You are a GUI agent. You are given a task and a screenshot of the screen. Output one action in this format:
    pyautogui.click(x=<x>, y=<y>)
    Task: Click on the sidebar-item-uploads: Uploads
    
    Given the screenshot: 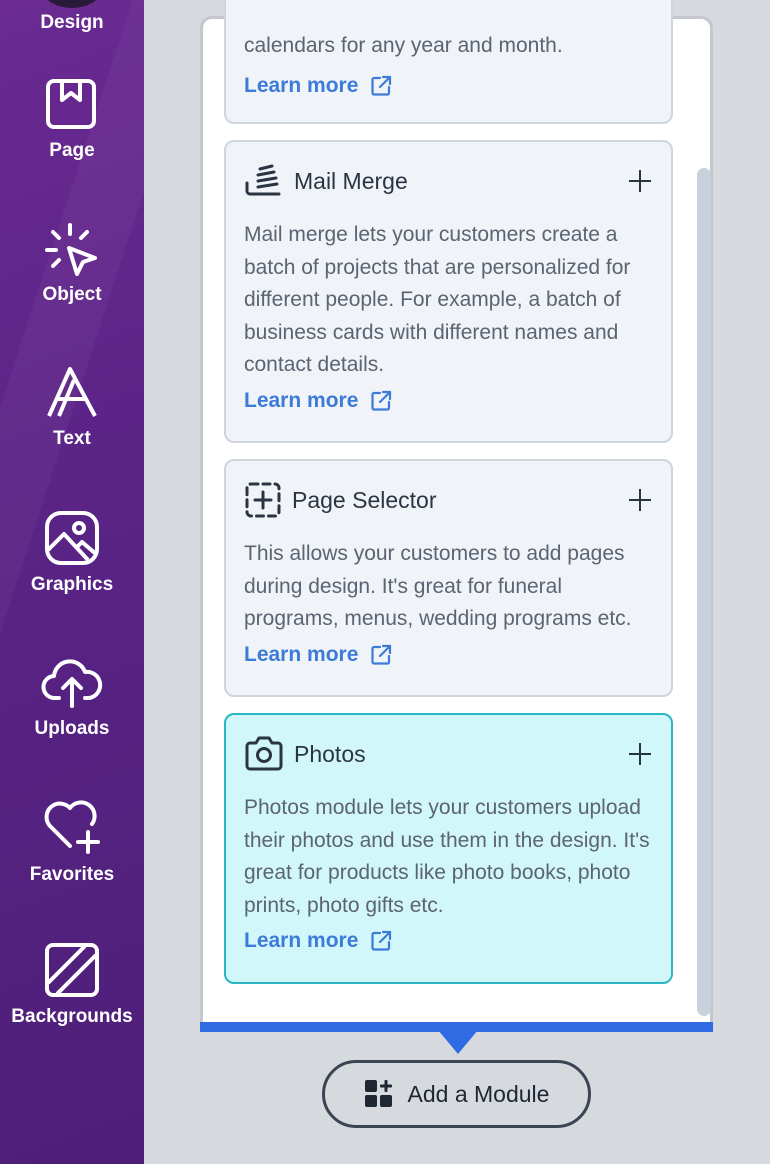 What is the action you would take?
    pyautogui.click(x=72, y=698)
    